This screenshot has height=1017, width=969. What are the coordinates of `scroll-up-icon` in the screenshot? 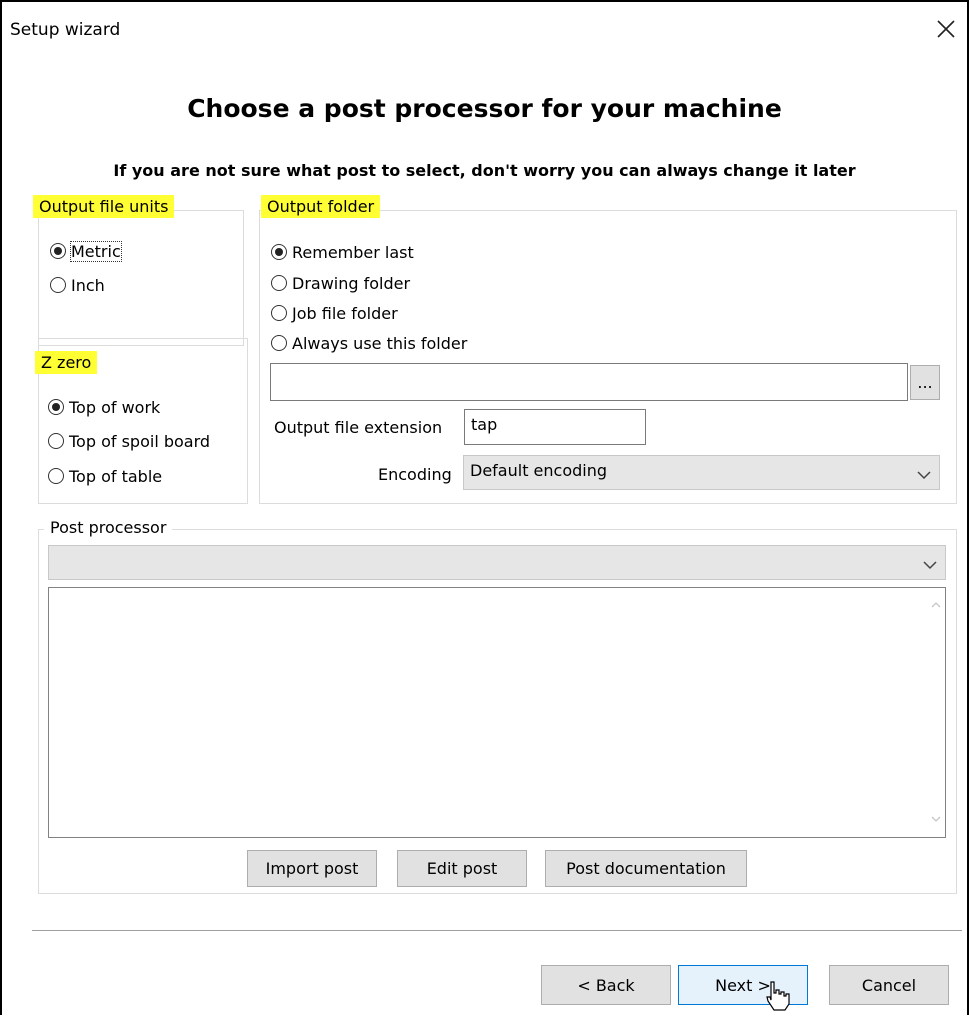 It's located at (936, 605).